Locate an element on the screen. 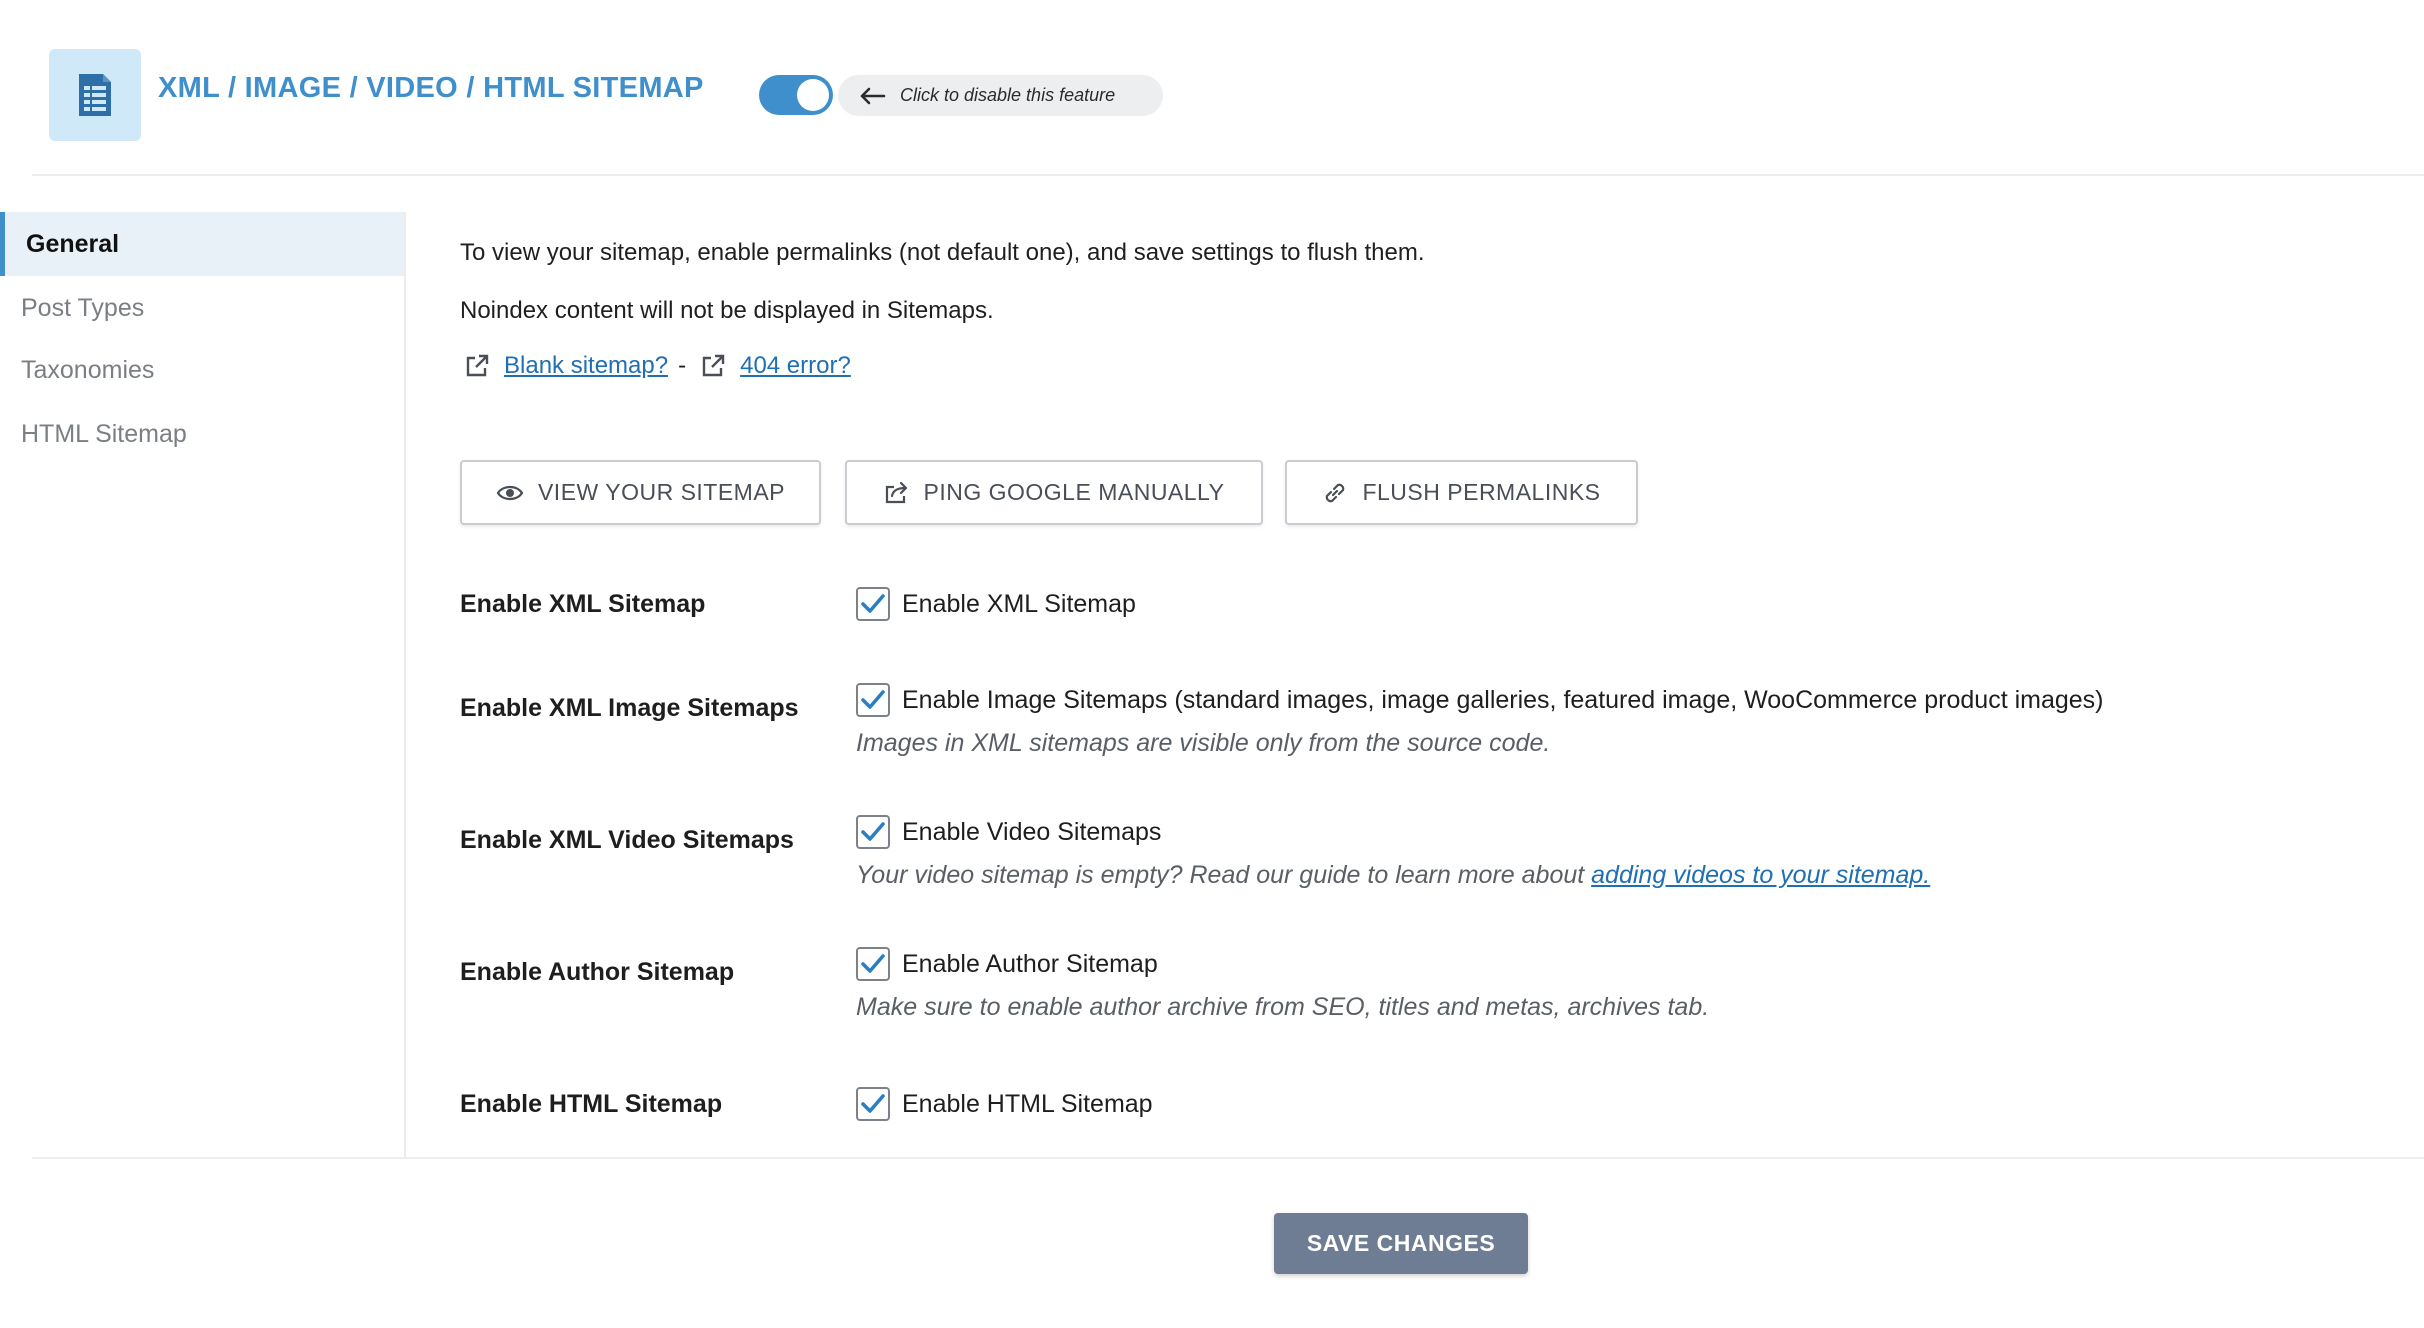 This screenshot has width=2424, height=1328. video-sitemaps-checkbox-label: Enable Video Sitemaps is located at coordinates (1032, 831).